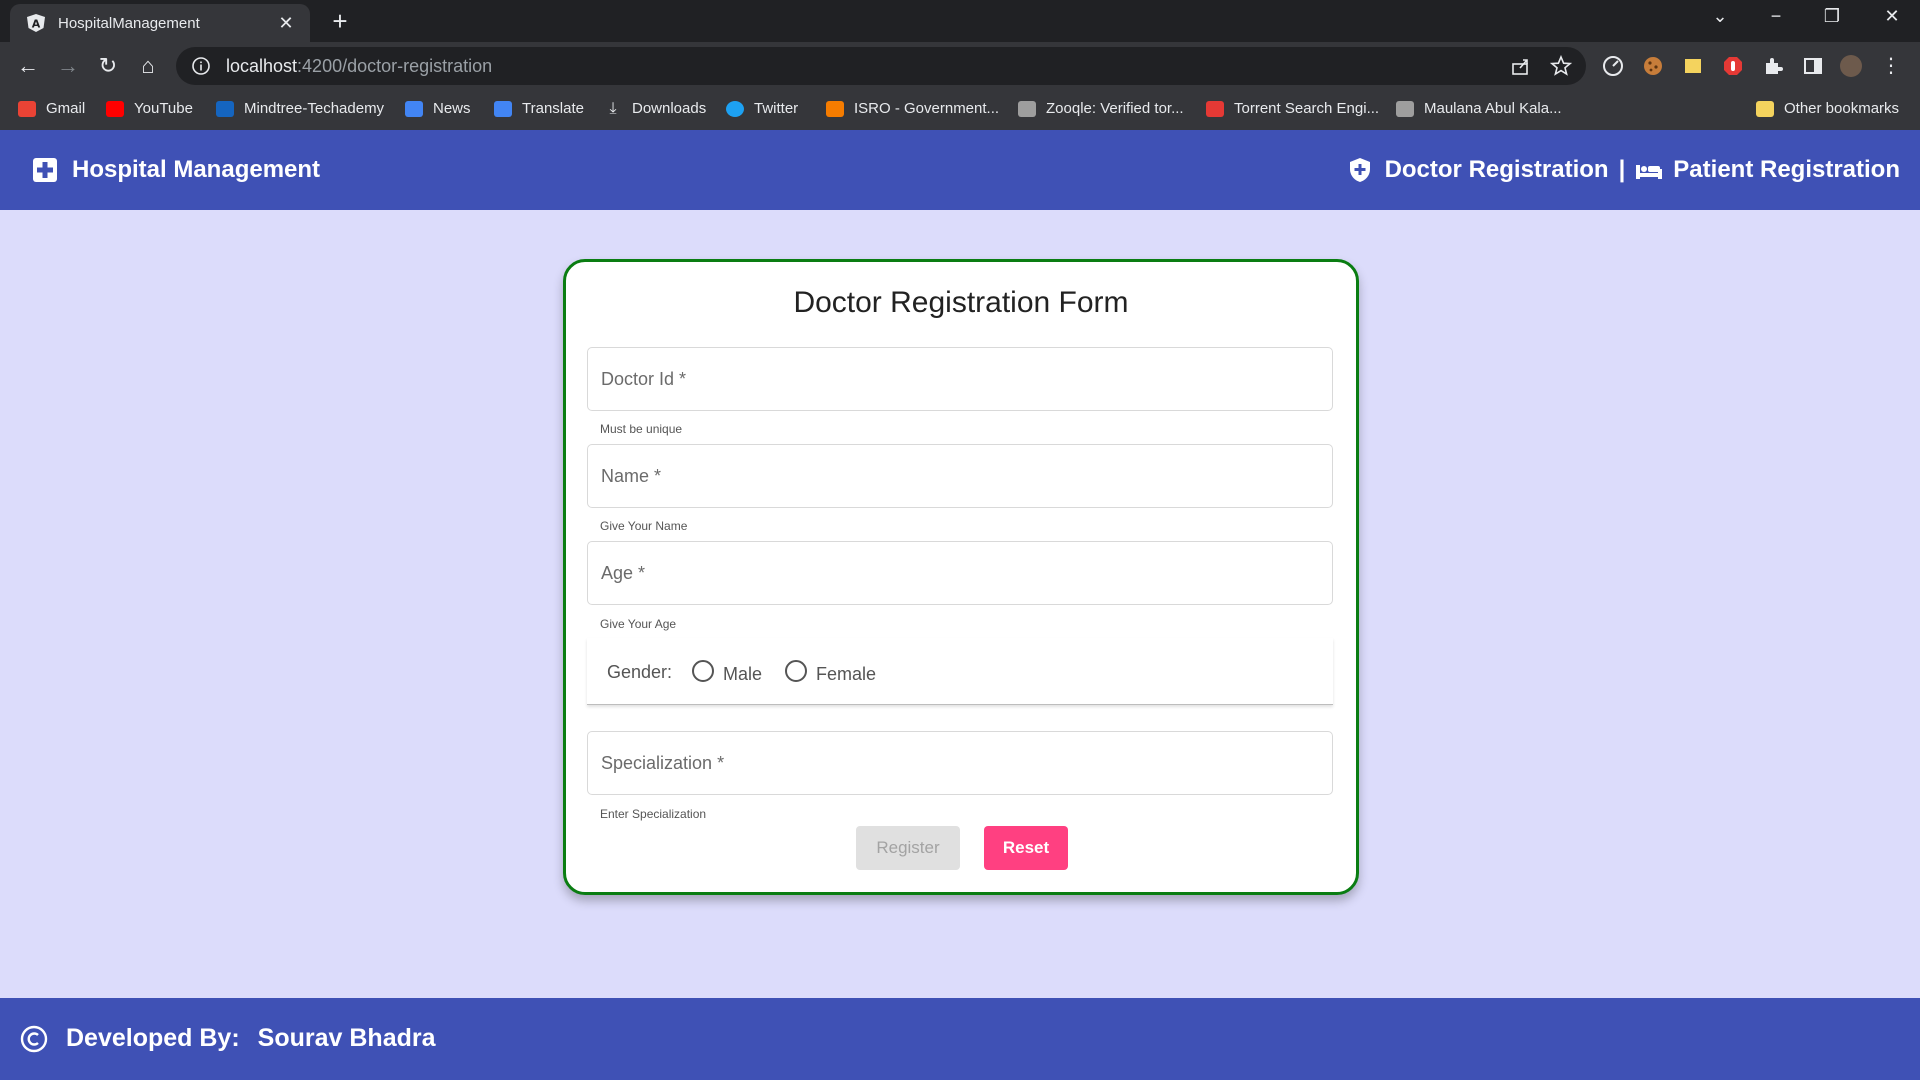 The width and height of the screenshot is (1920, 1080). I want to click on close-tab-icon: ✕, so click(286, 23).